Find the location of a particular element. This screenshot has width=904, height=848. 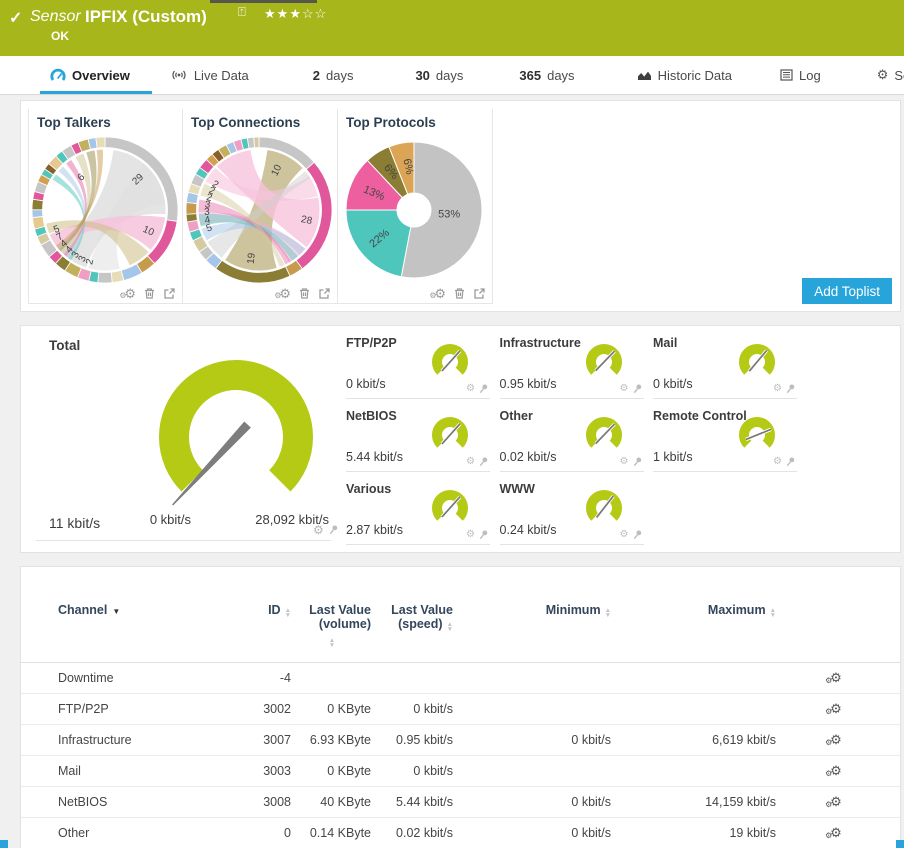

cell-1: 0 is located at coordinates (287, 833).